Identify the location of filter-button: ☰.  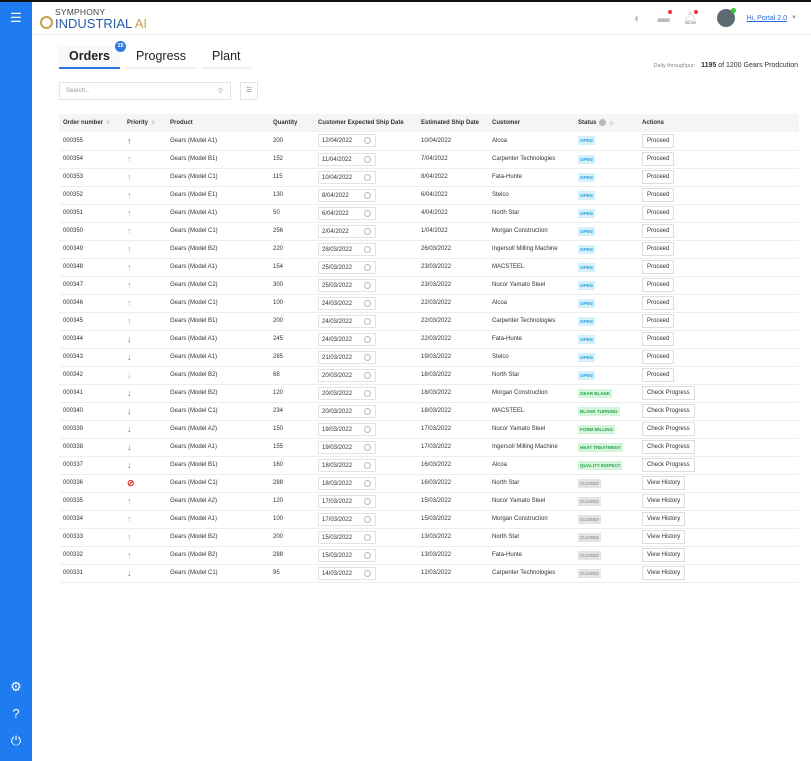
(249, 91).